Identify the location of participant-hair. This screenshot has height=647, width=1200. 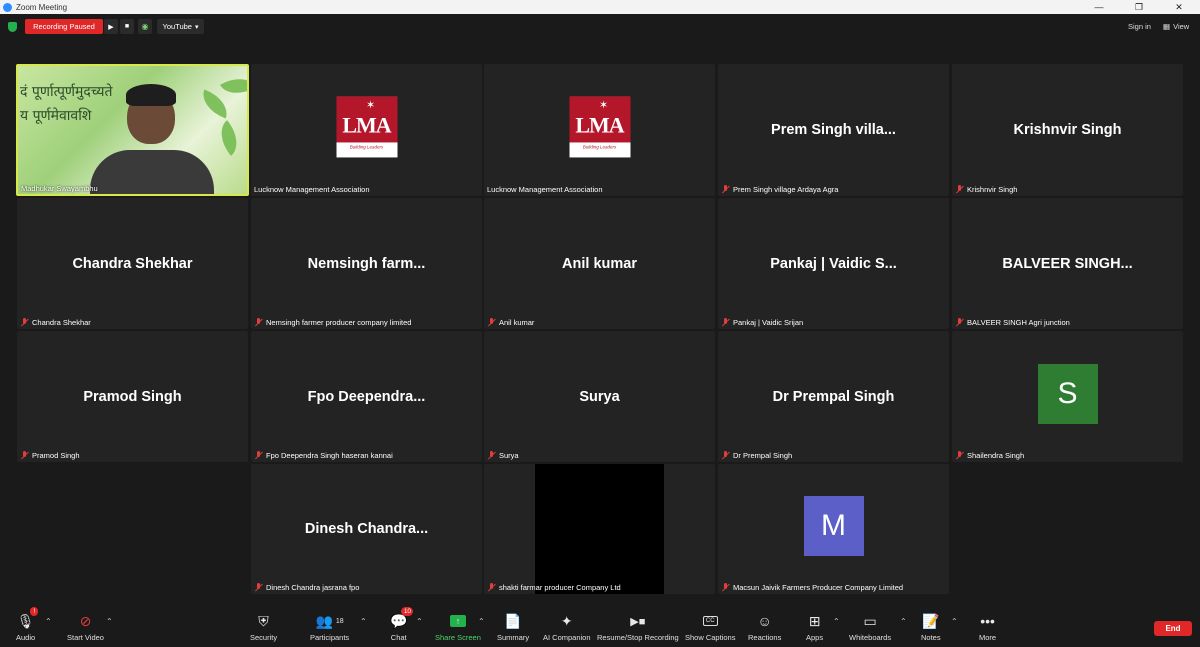
(151, 95).